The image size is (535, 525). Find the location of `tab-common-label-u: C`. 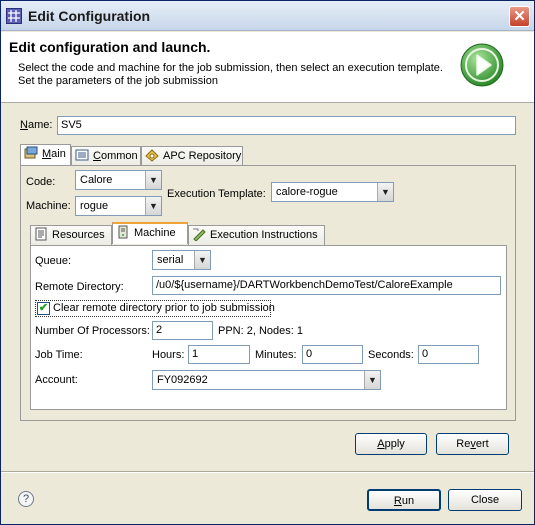

tab-common-label-u: C is located at coordinates (97, 156).